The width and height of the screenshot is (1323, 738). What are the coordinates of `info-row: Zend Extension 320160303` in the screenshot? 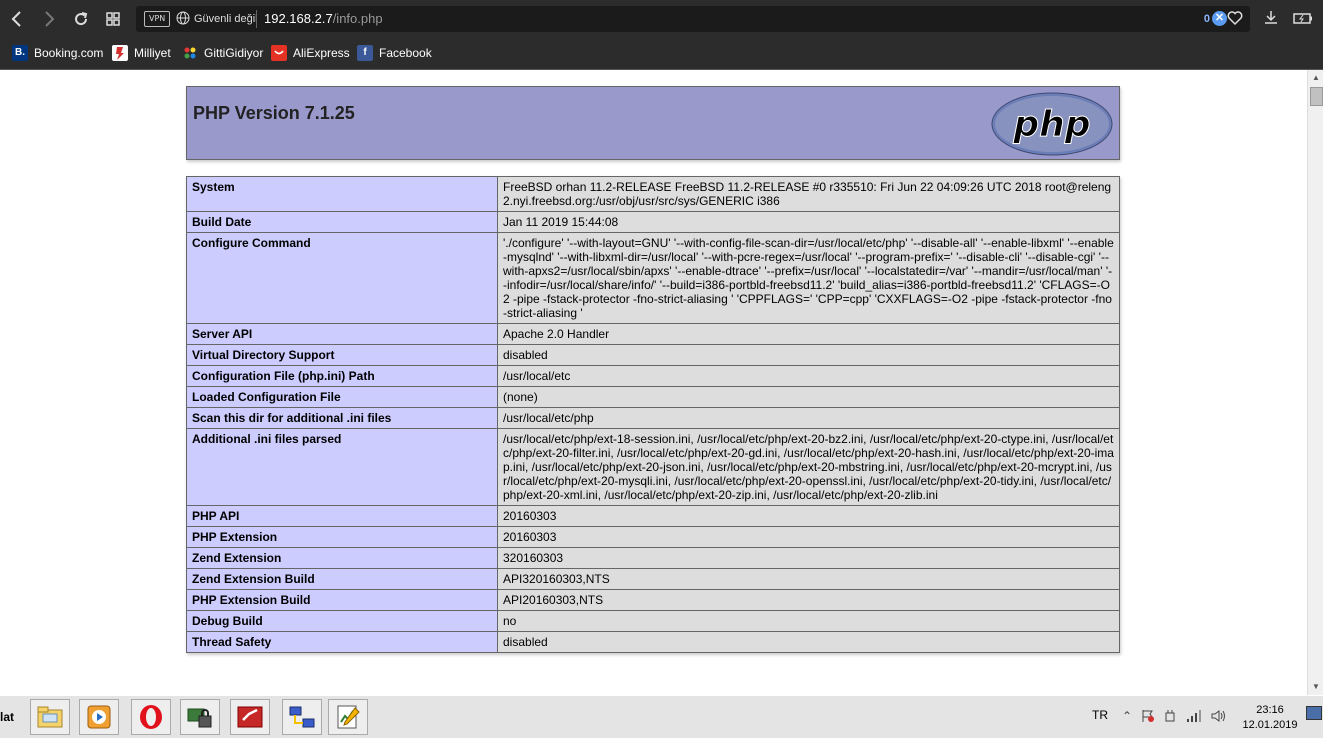 It's located at (653, 558).